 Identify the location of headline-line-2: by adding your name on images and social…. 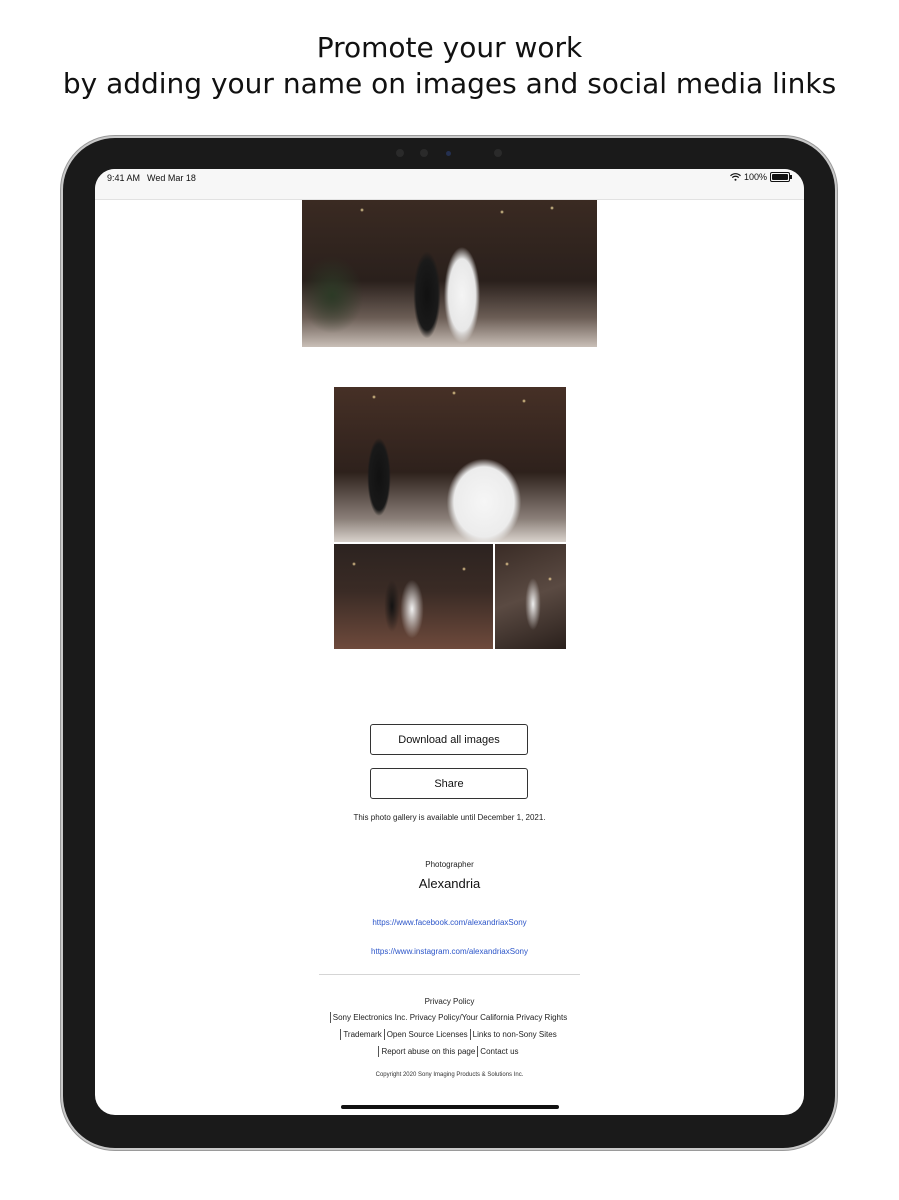
(449, 83).